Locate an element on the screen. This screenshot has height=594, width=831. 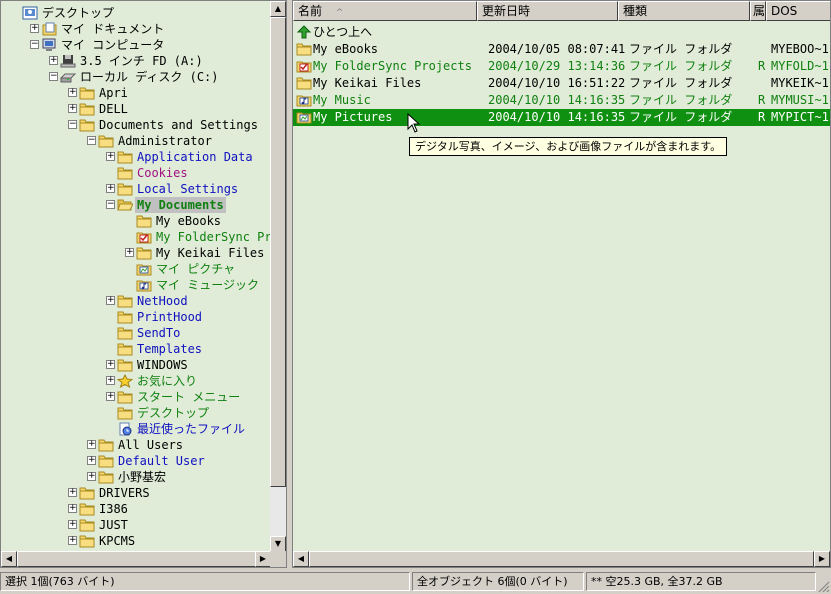
tree-hscroll-thumb is located at coordinates (137, 559).